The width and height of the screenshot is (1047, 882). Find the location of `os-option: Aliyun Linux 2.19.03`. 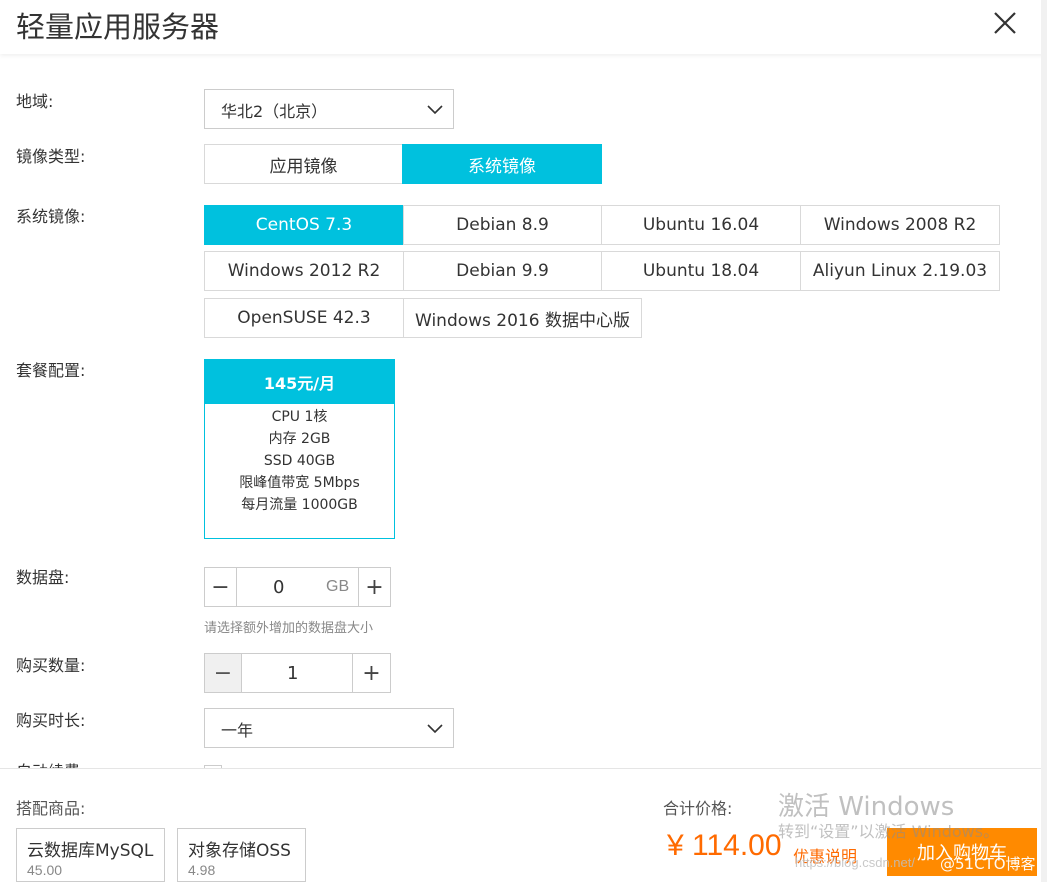

os-option: Aliyun Linux 2.19.03 is located at coordinates (900, 271).